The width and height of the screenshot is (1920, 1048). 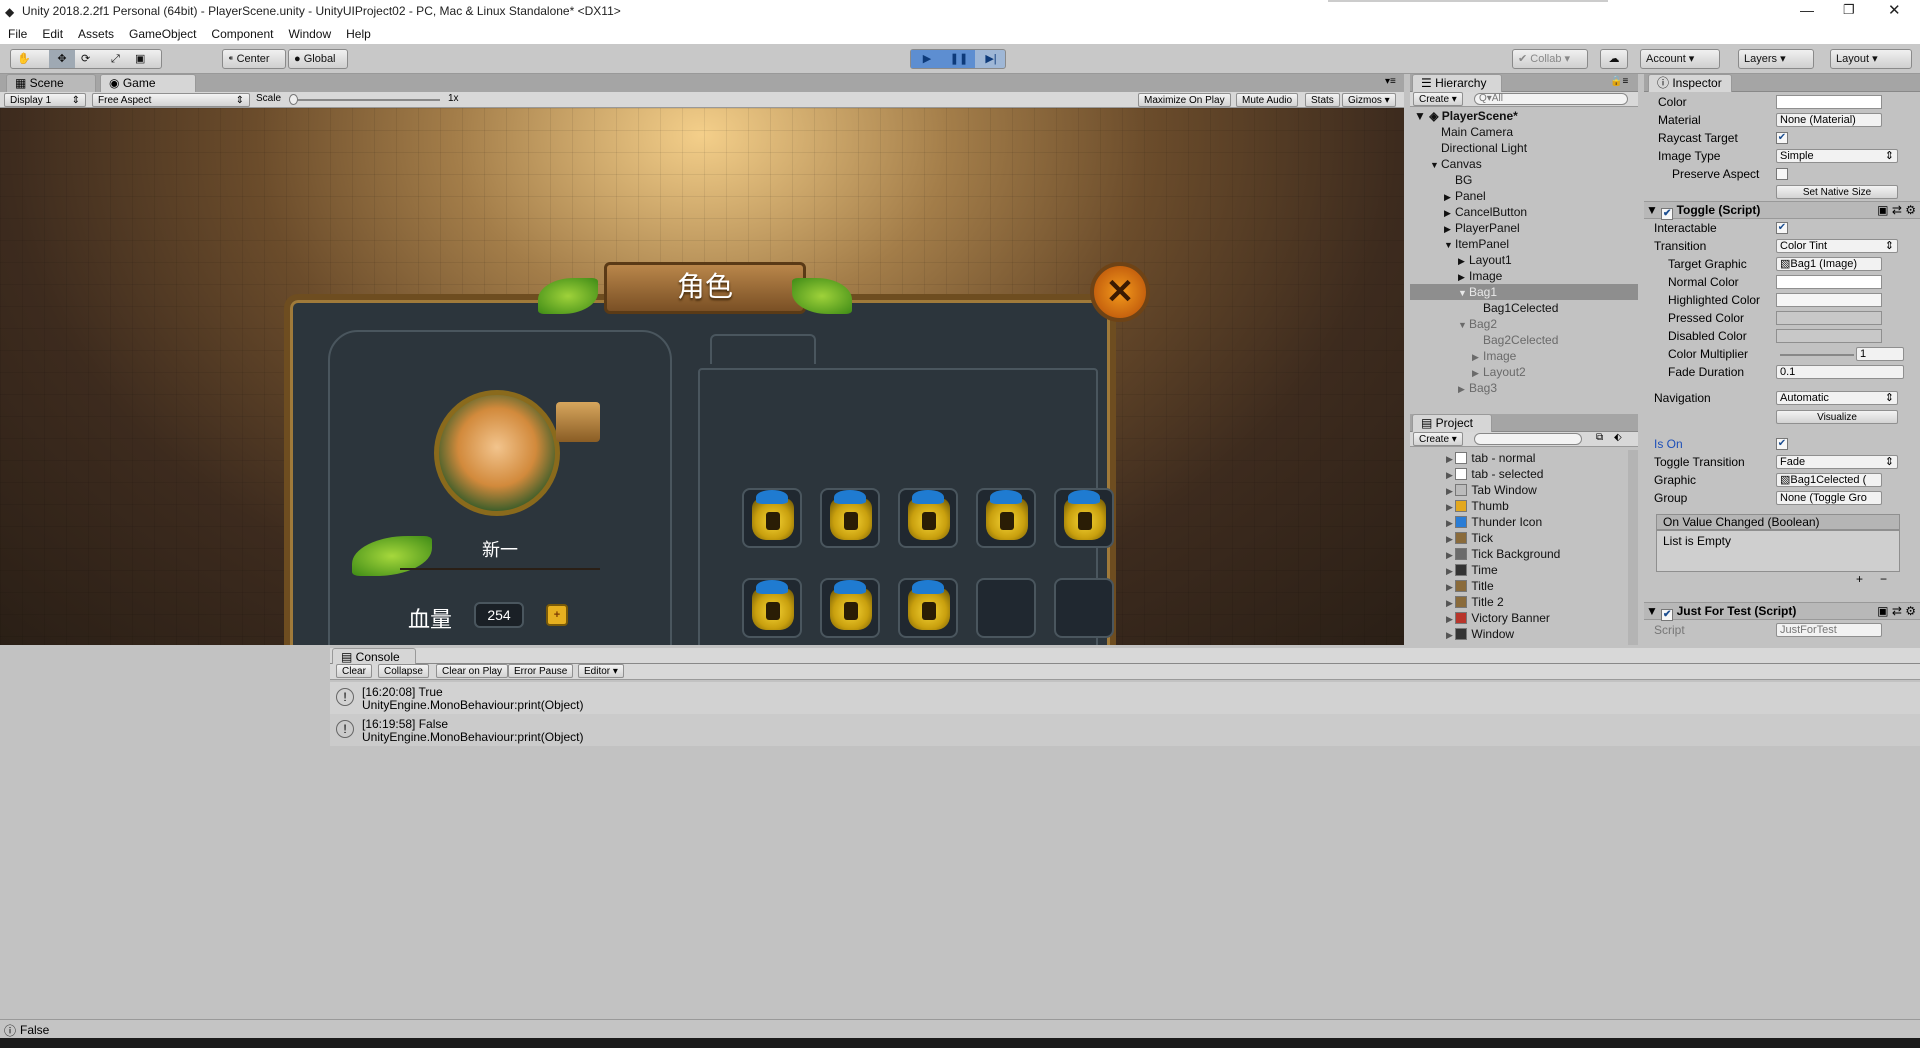 What do you see at coordinates (52, 32) in the screenshot?
I see `menu-edit: Edit` at bounding box center [52, 32].